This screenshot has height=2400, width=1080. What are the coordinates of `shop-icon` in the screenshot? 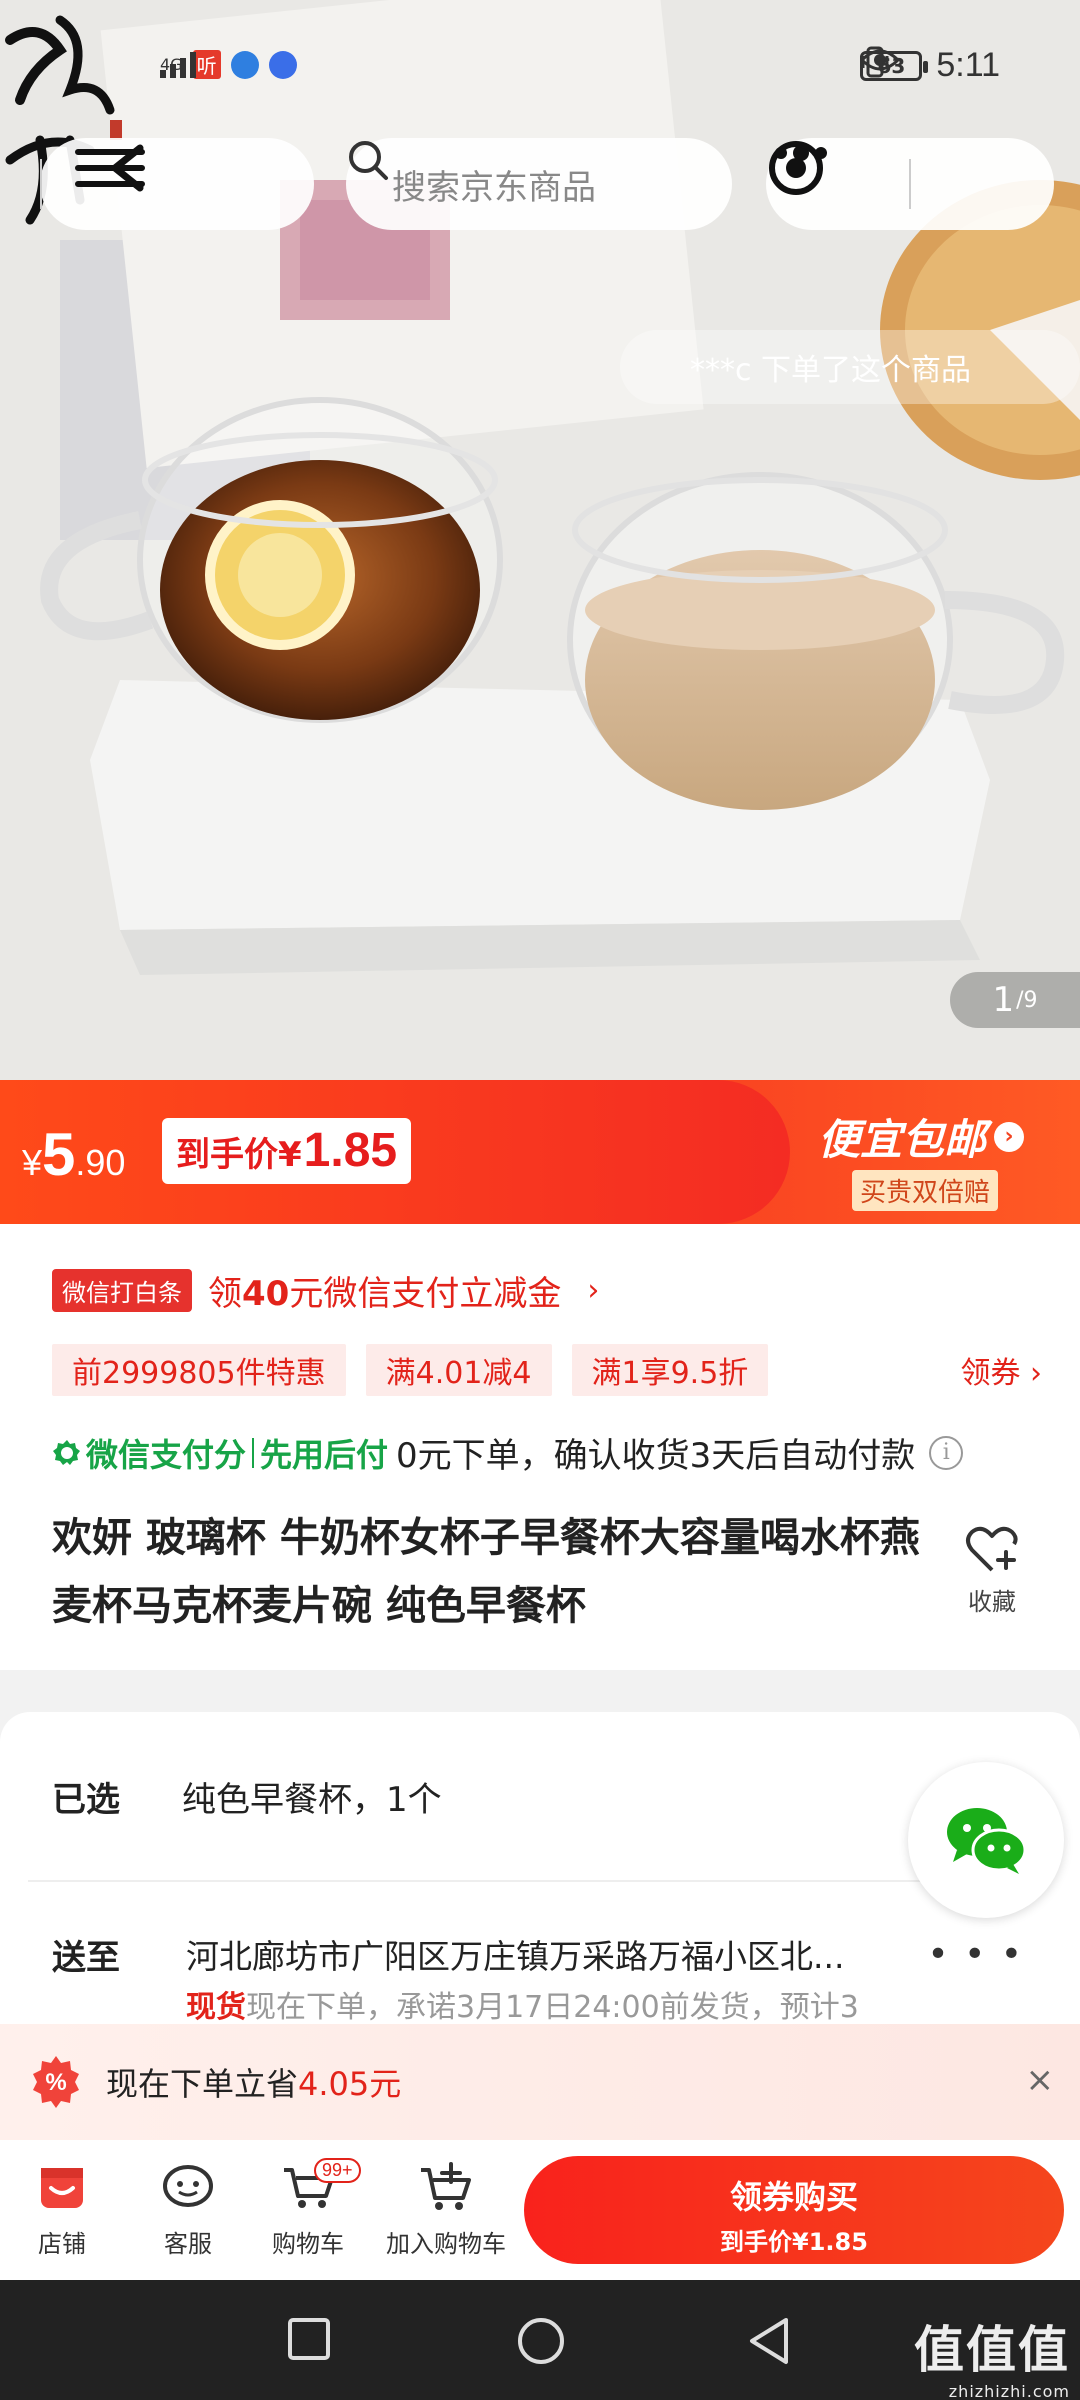 It's located at (62, 2188).